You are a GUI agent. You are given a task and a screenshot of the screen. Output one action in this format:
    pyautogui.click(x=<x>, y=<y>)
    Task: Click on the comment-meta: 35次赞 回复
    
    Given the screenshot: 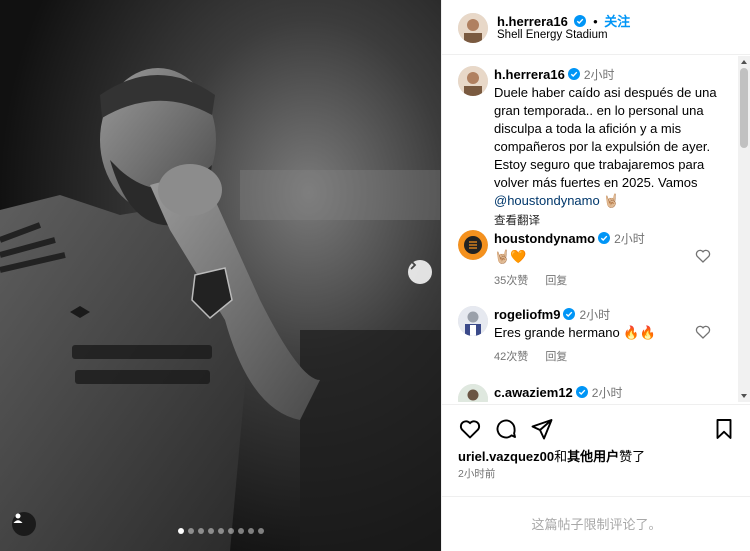 What is the action you would take?
    pyautogui.click(x=537, y=280)
    